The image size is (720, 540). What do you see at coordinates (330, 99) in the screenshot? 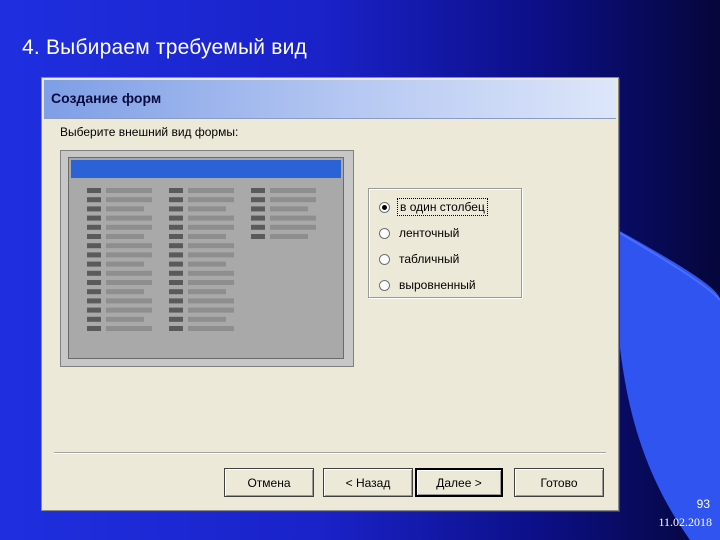
I see `wizard-header: Создание форм` at bounding box center [330, 99].